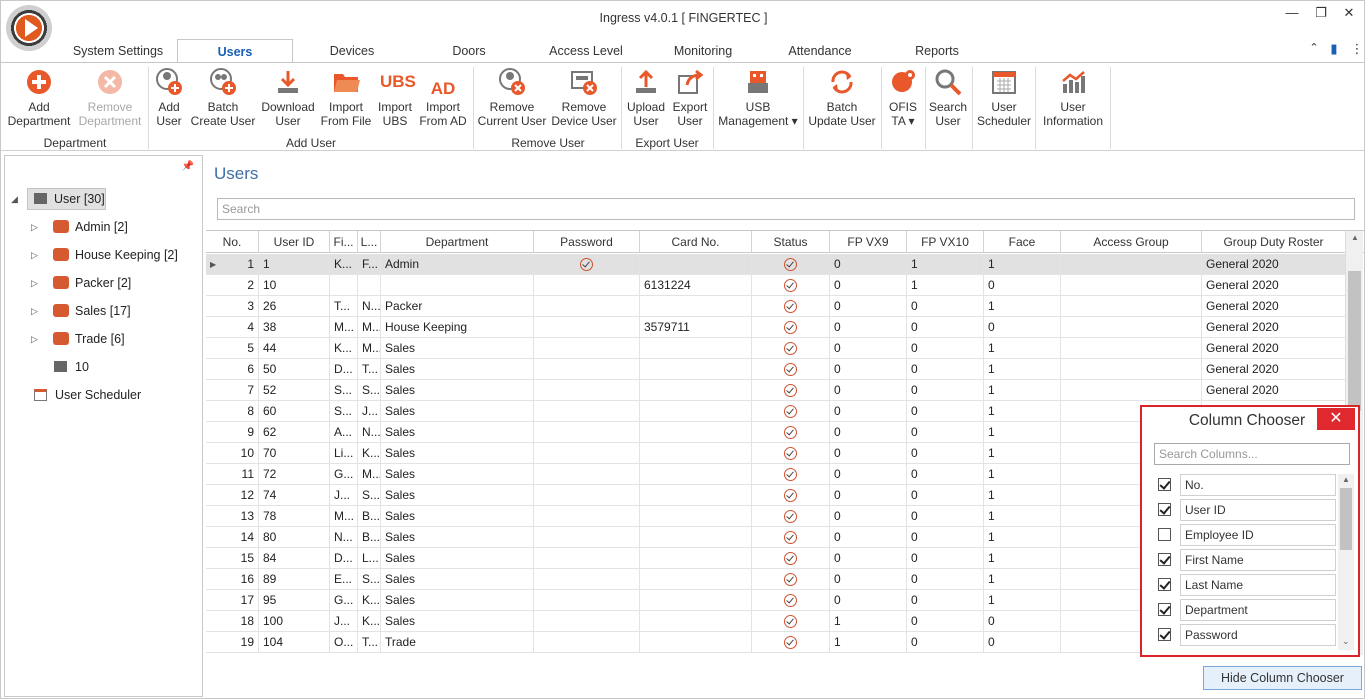  Describe the element at coordinates (288, 101) in the screenshot. I see `download-user-button: Download User` at that location.